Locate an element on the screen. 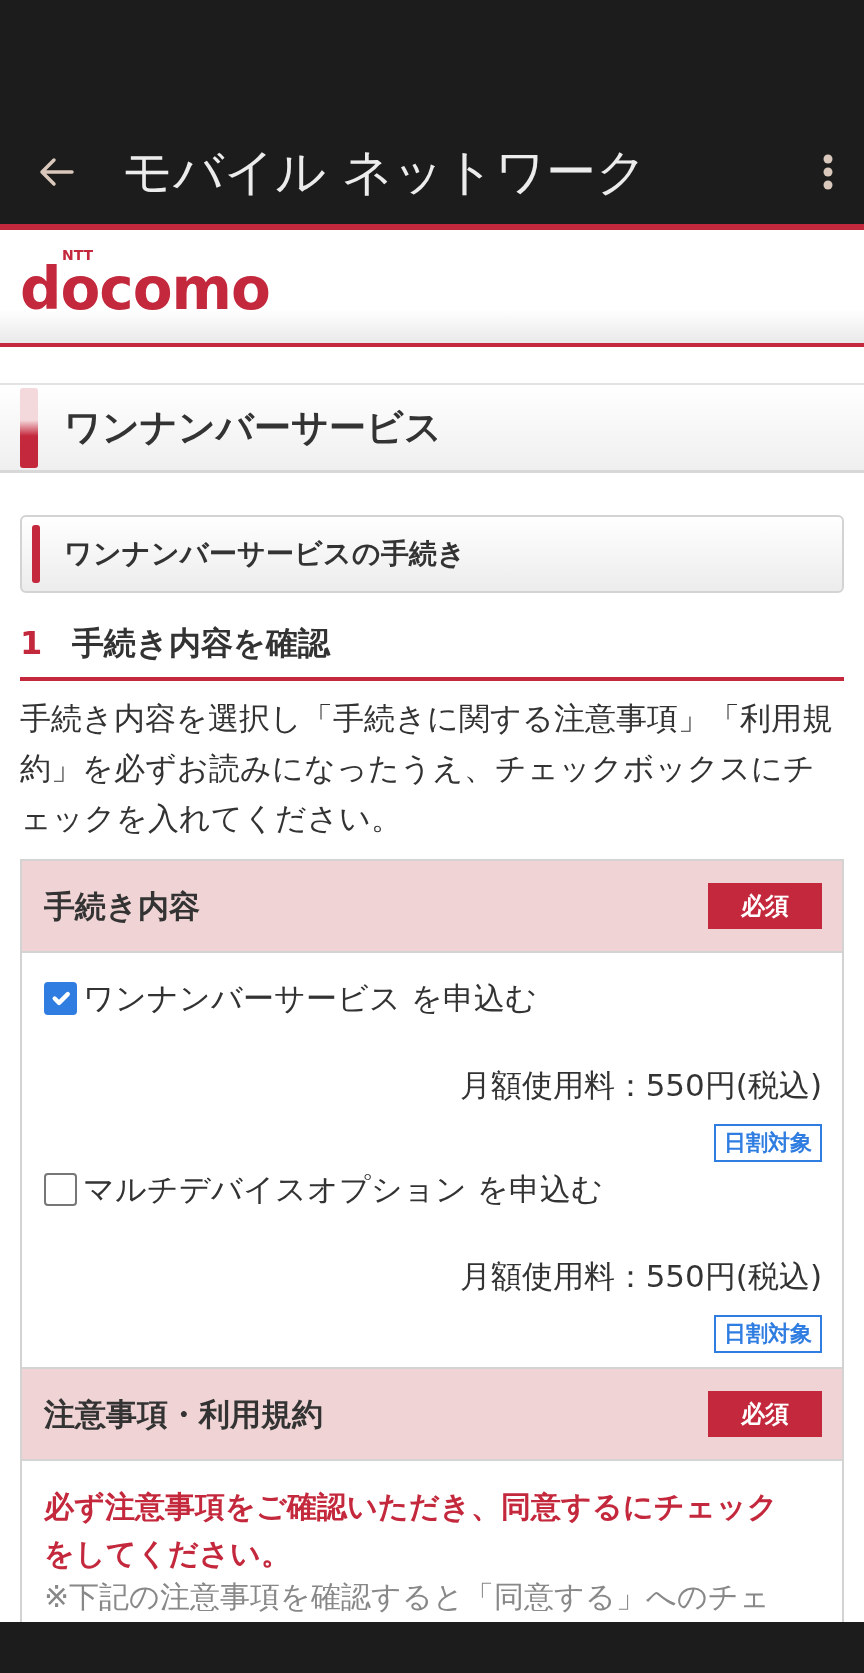 Image resolution: width=864 pixels, height=1673 pixels. instruction-text: 手続き内容を選択し「手続きに関する注意事項」「利用規約」を必ずお読みになったうえ、チェックボックスにチェックを入れてください。 is located at coordinates (427, 768).